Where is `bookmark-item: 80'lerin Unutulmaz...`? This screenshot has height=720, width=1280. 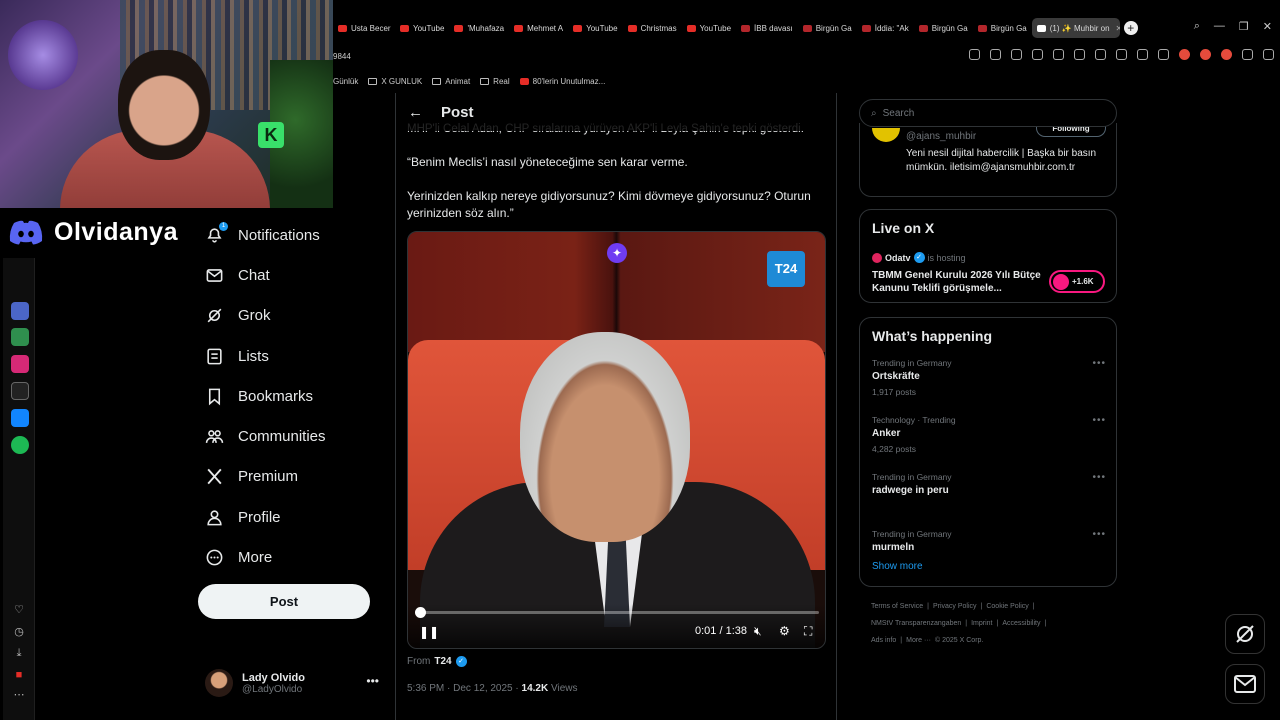
bookmark-item: 80'lerin Unutulmaz... is located at coordinates (562, 81).